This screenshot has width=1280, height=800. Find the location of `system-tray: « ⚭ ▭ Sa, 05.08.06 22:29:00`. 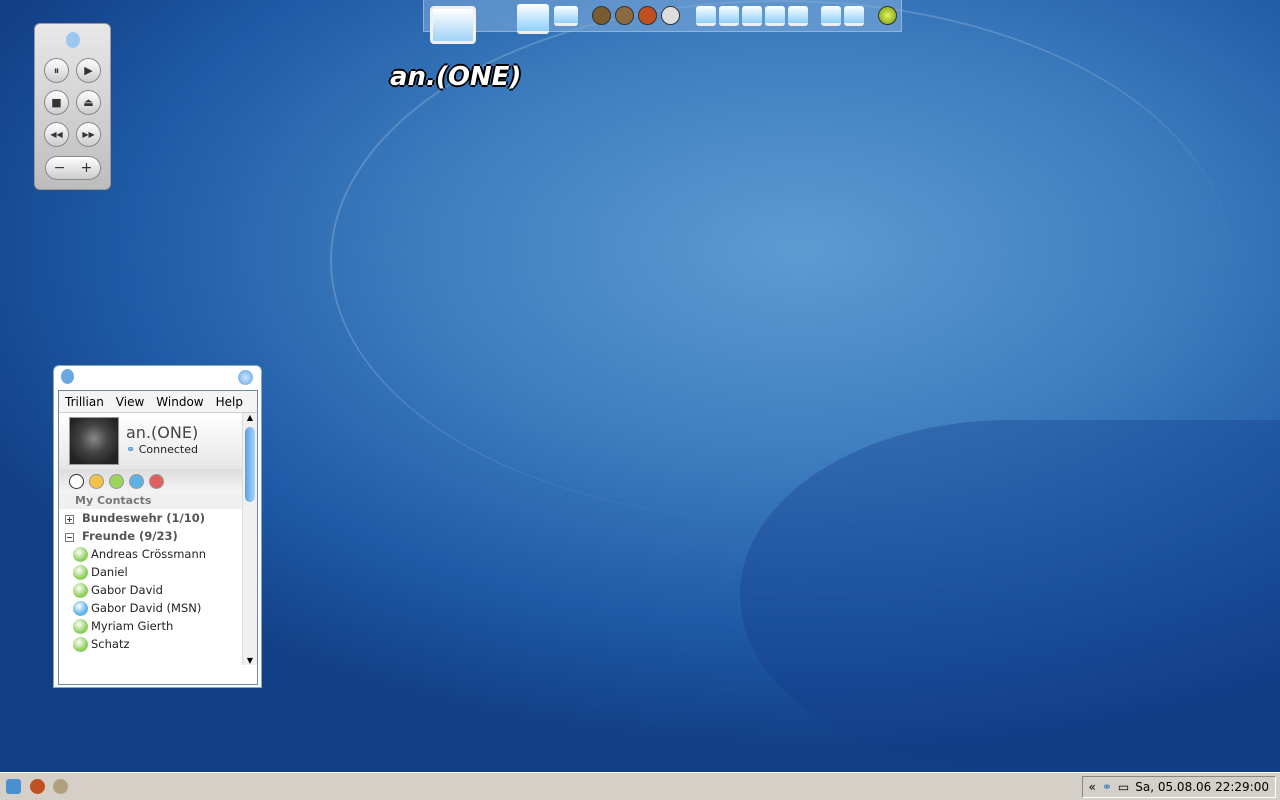

system-tray: « ⚭ ▭ Sa, 05.08.06 22:29:00 is located at coordinates (1178, 787).